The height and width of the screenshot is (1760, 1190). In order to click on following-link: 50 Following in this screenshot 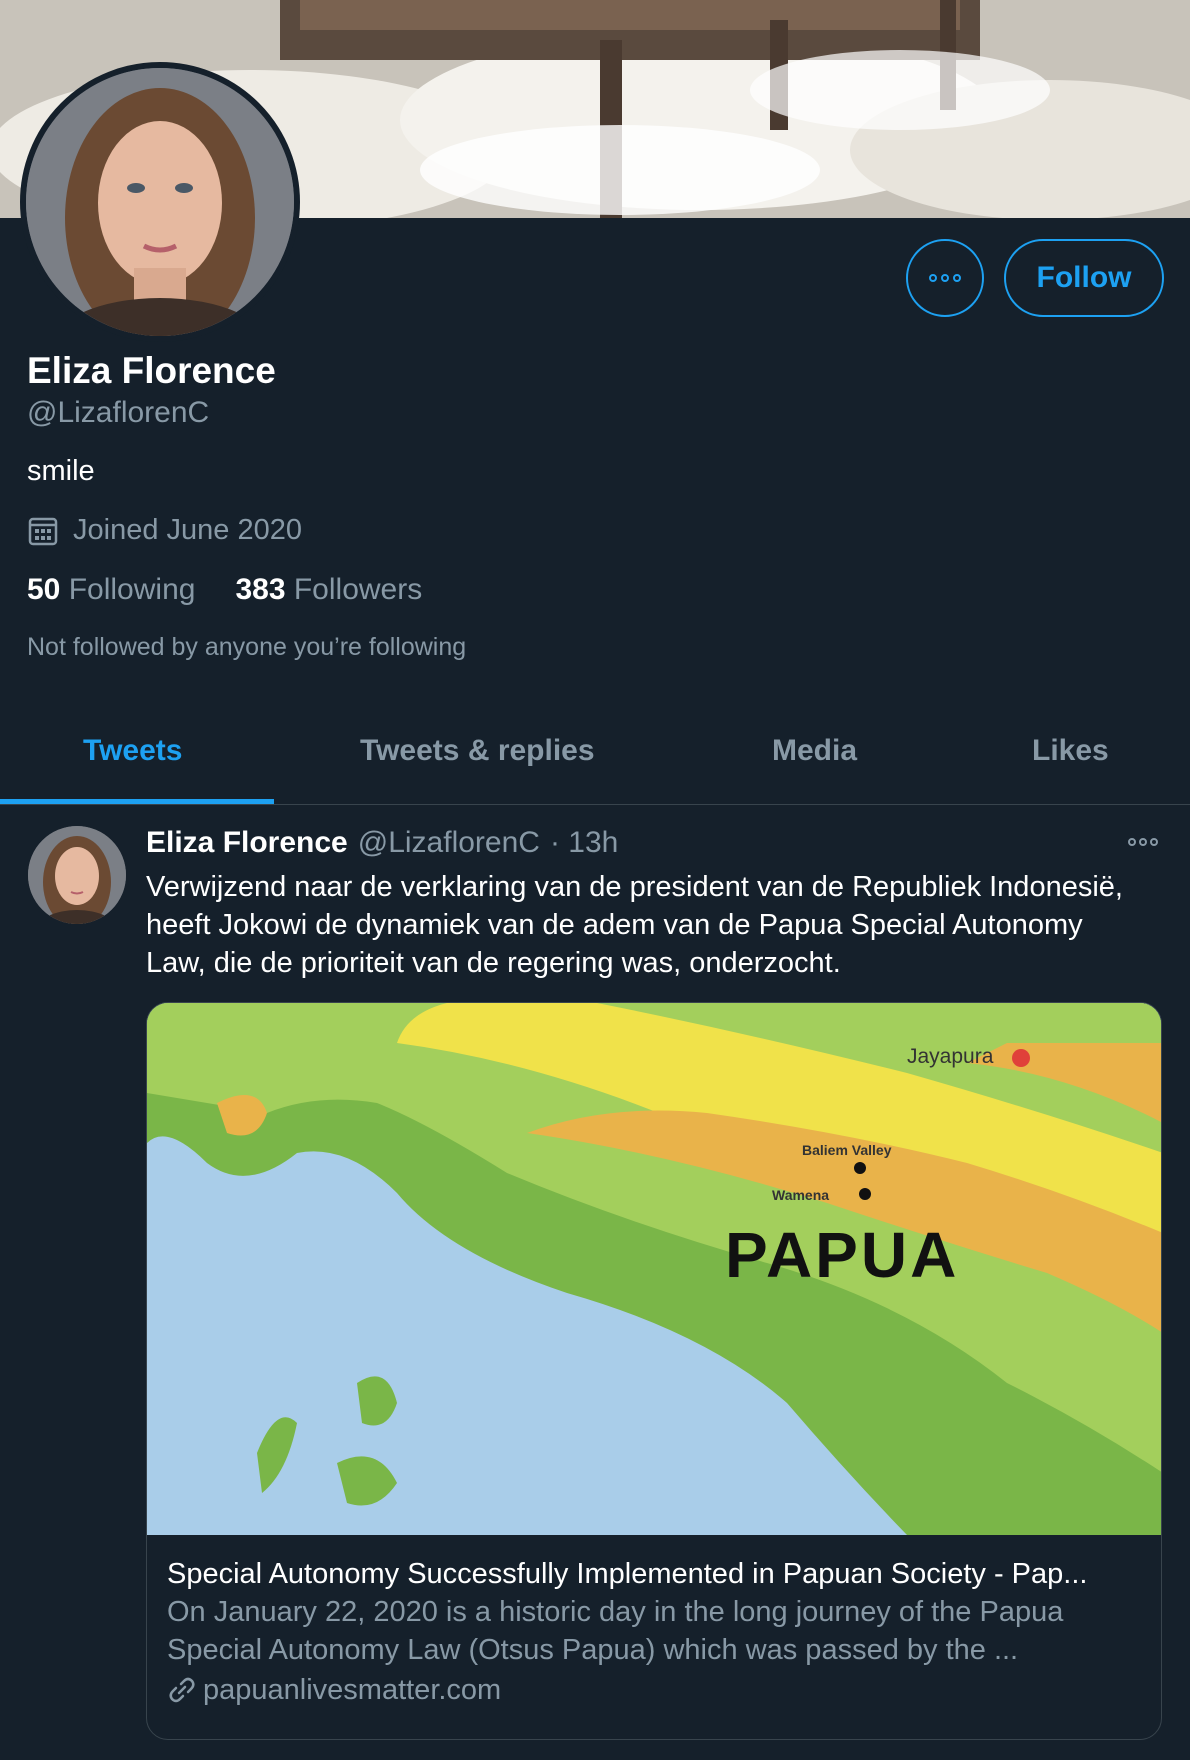, I will do `click(111, 590)`.